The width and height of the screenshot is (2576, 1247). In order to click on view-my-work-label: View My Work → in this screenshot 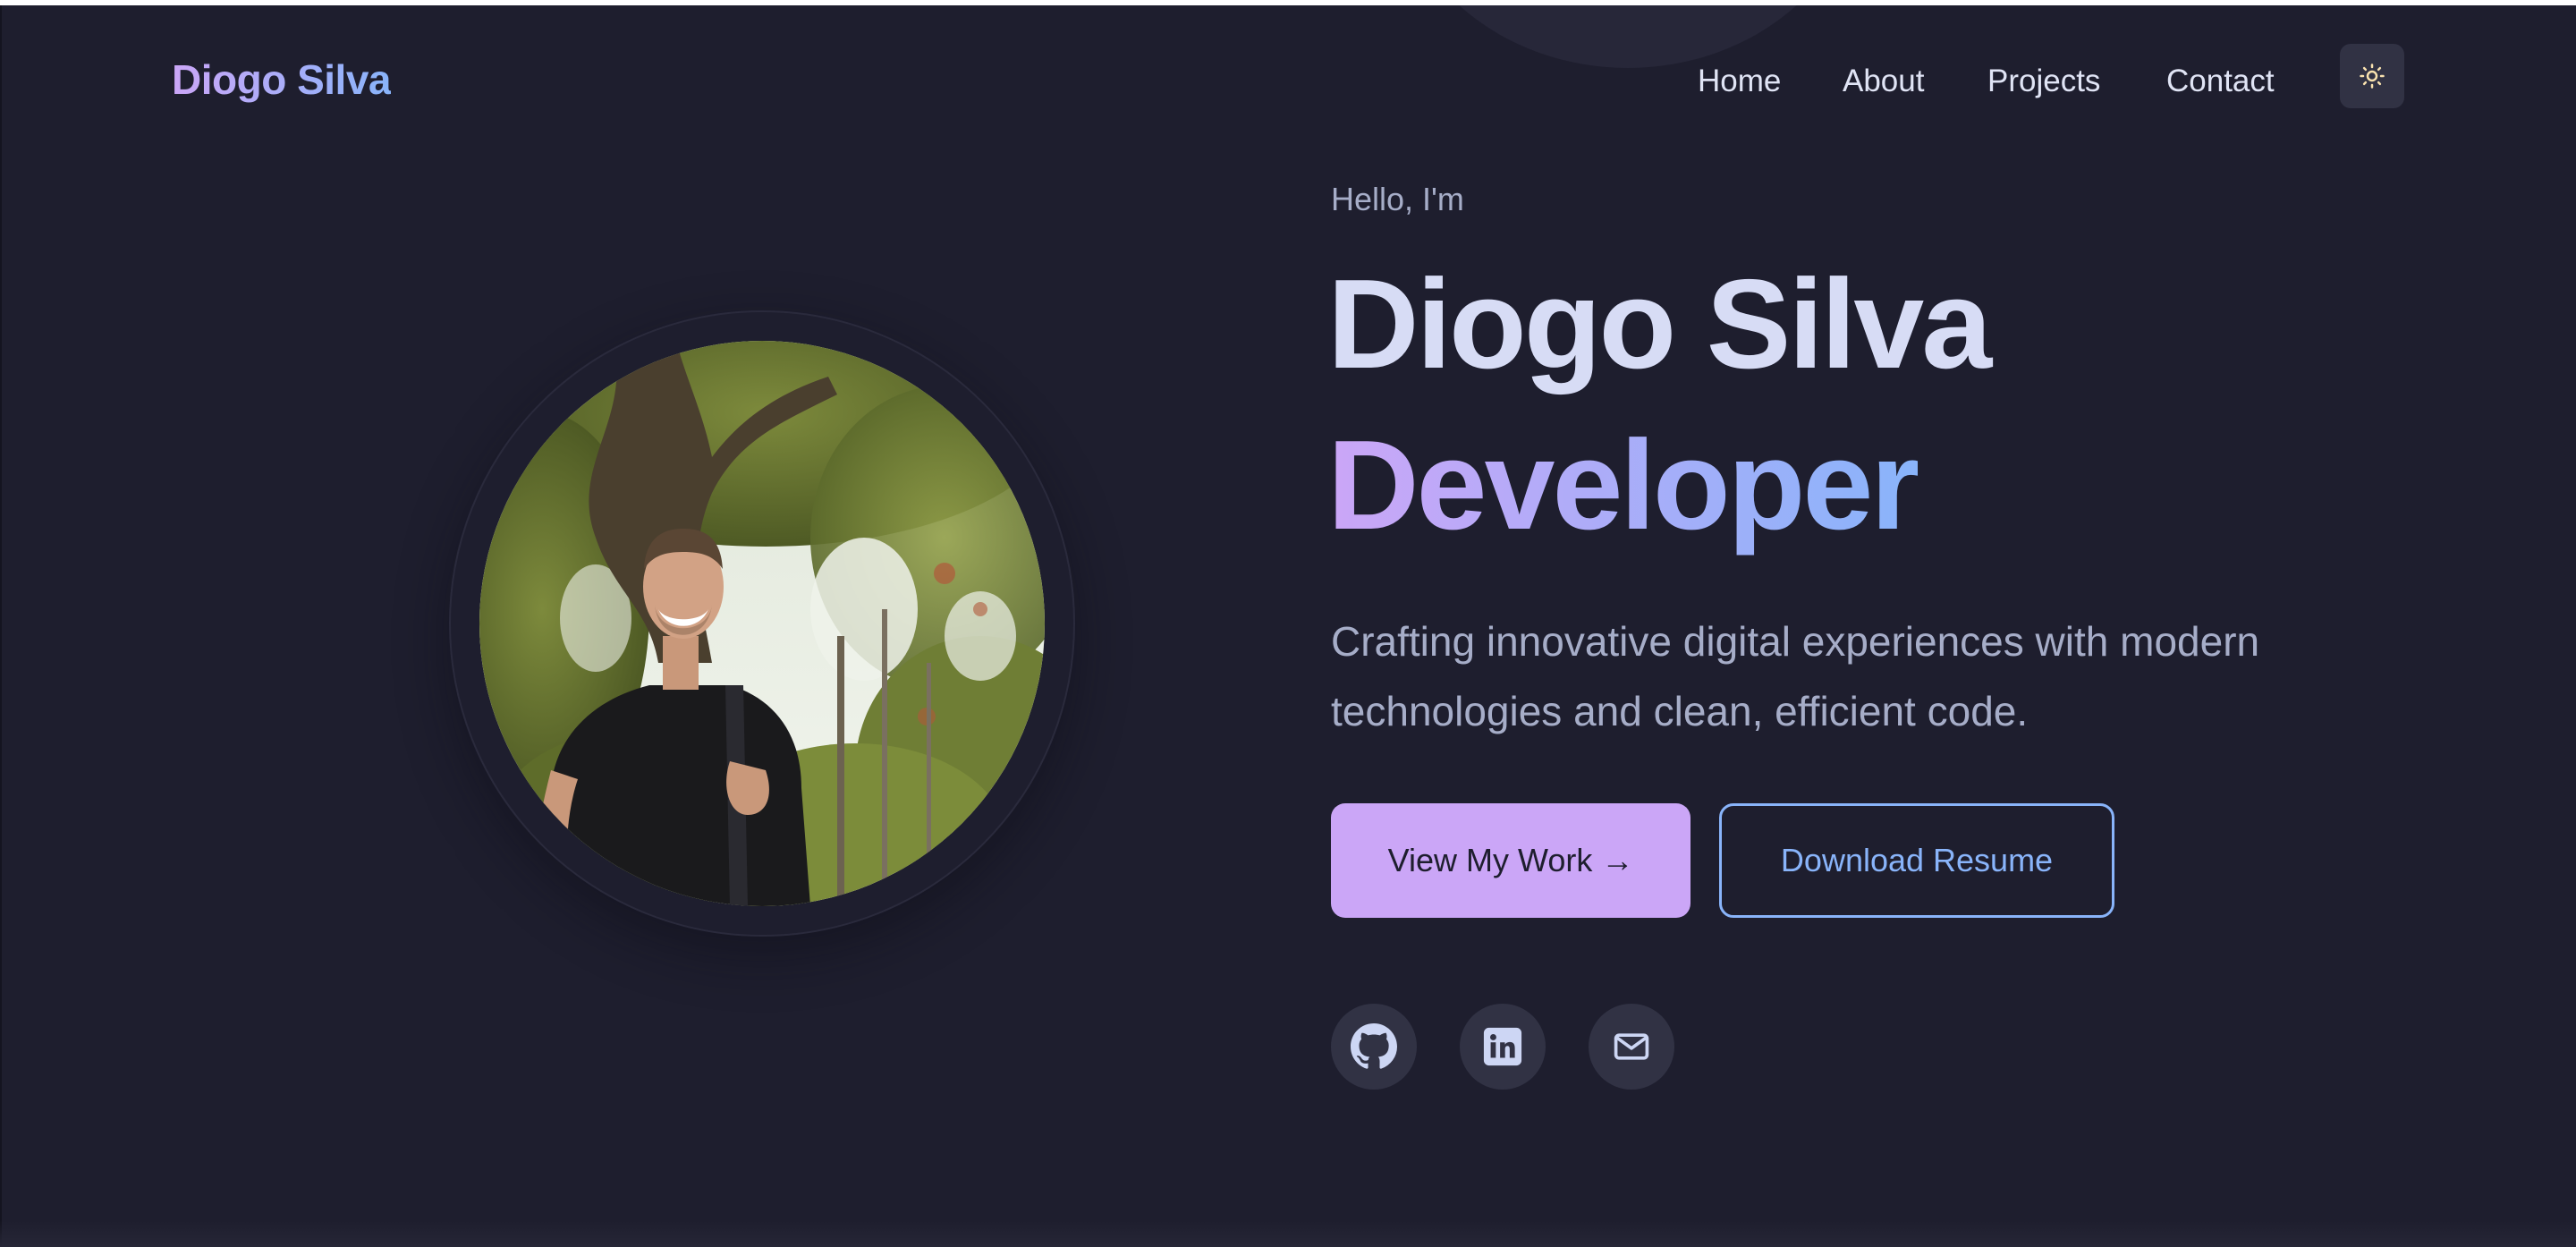, I will do `click(1510, 860)`.